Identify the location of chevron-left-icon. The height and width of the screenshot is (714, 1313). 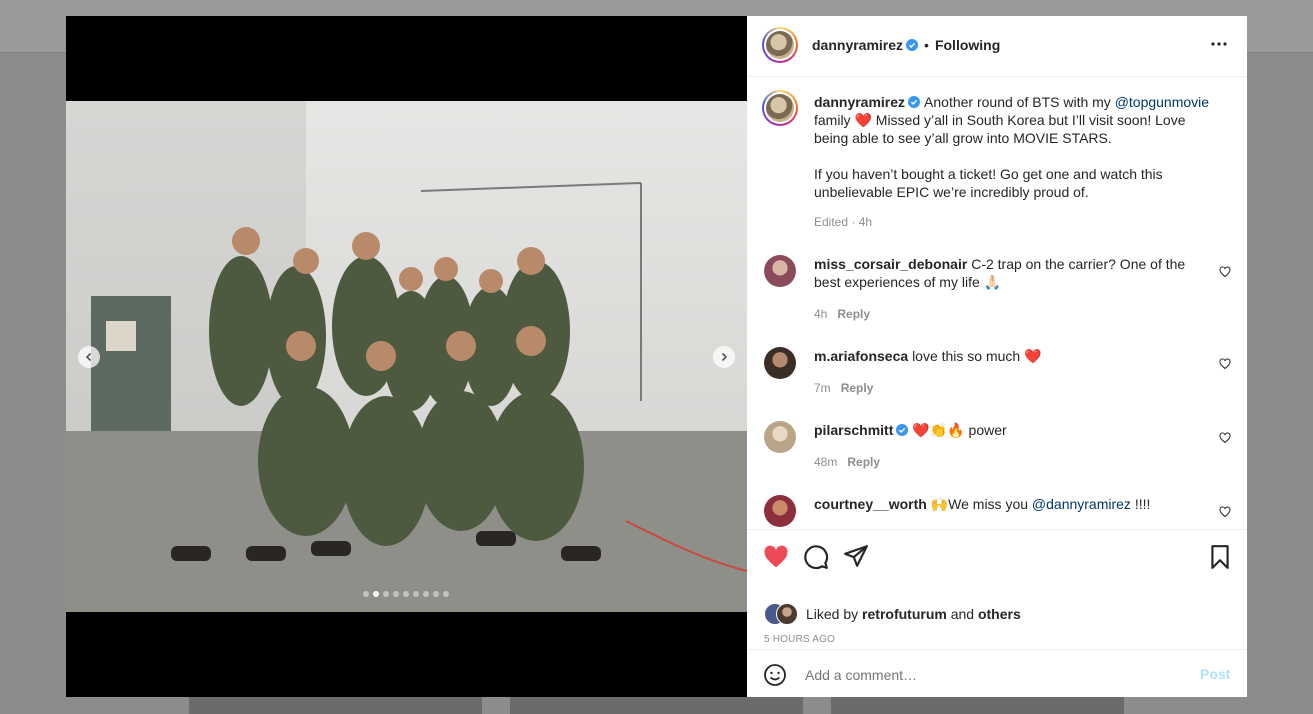
(88, 357).